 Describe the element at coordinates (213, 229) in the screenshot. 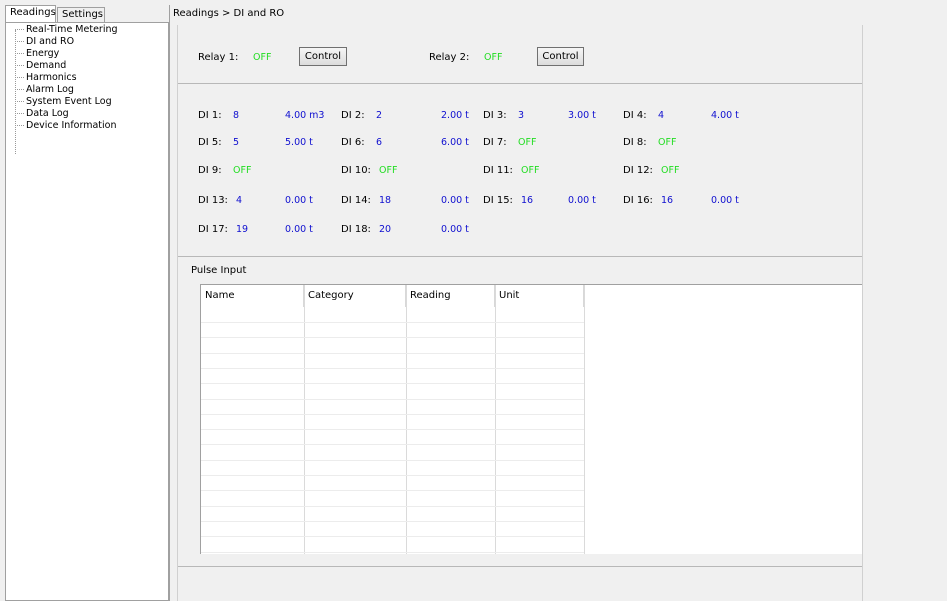

I see `di-label: DI 17:` at that location.